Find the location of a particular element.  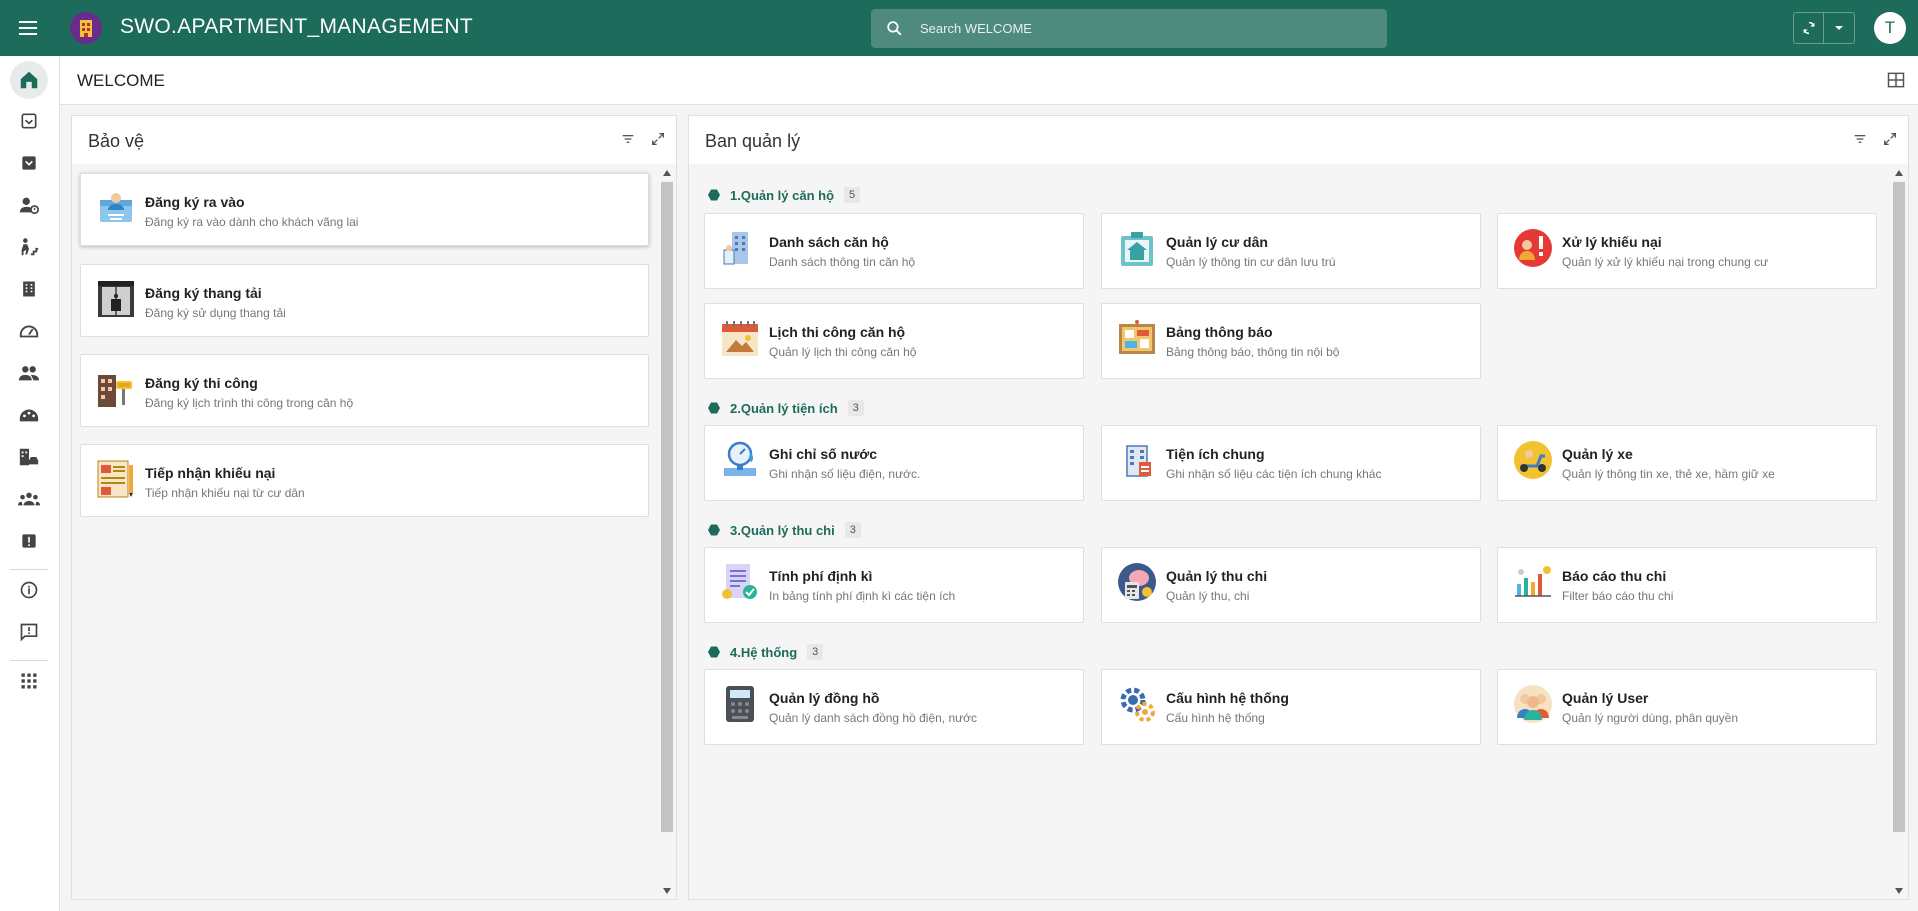

card-description: Quản lý người dùng, phân quyền is located at coordinates (1650, 718).